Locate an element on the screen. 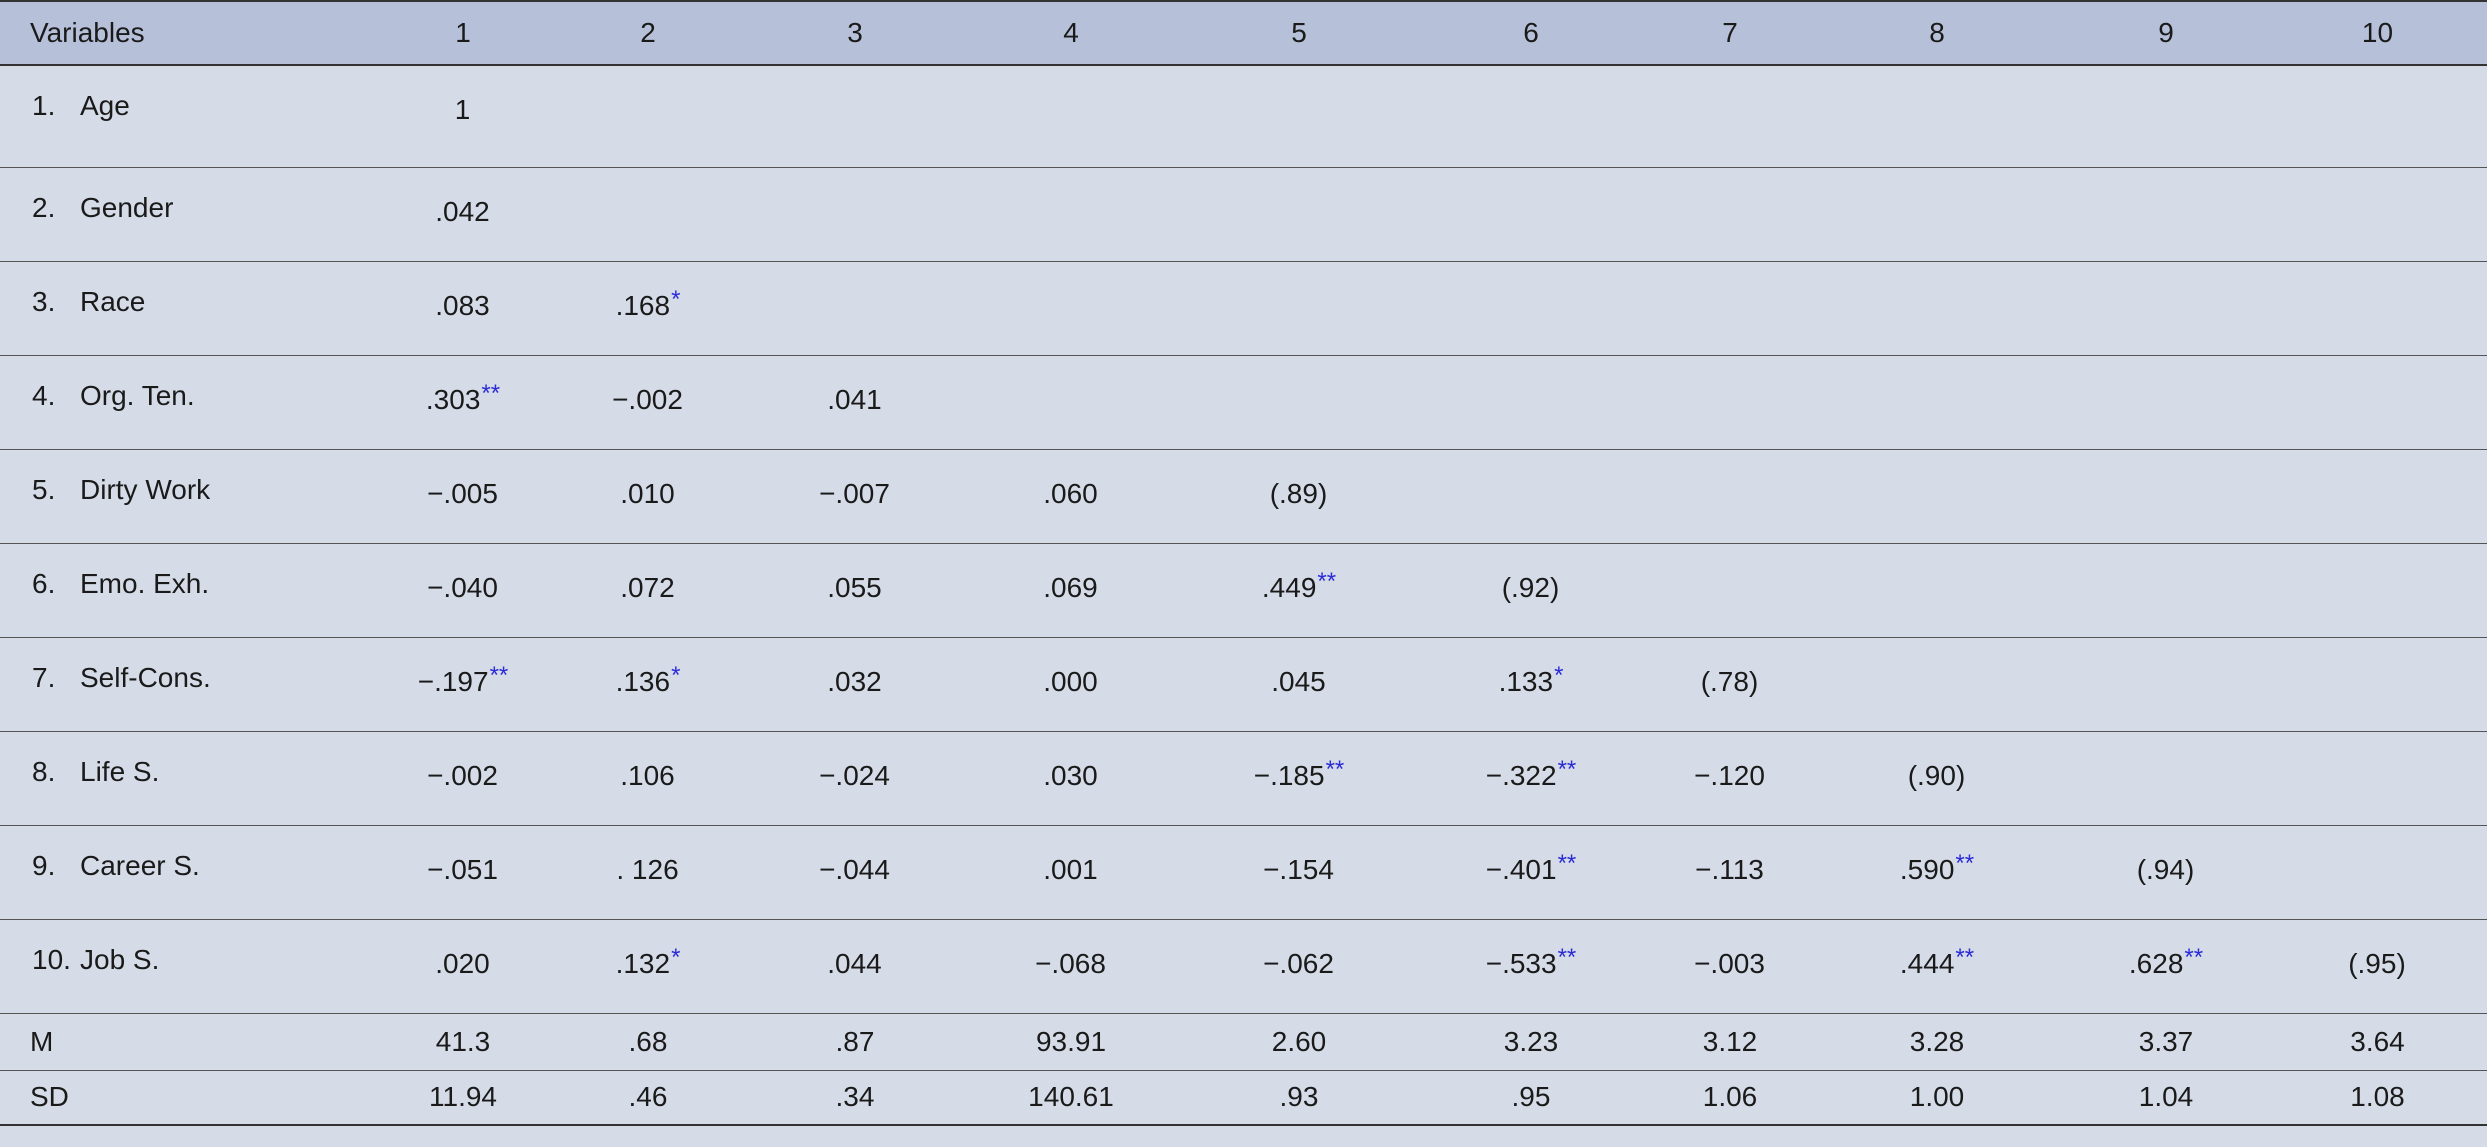  variable-label-cell: 2. Gender is located at coordinates (192, 214).